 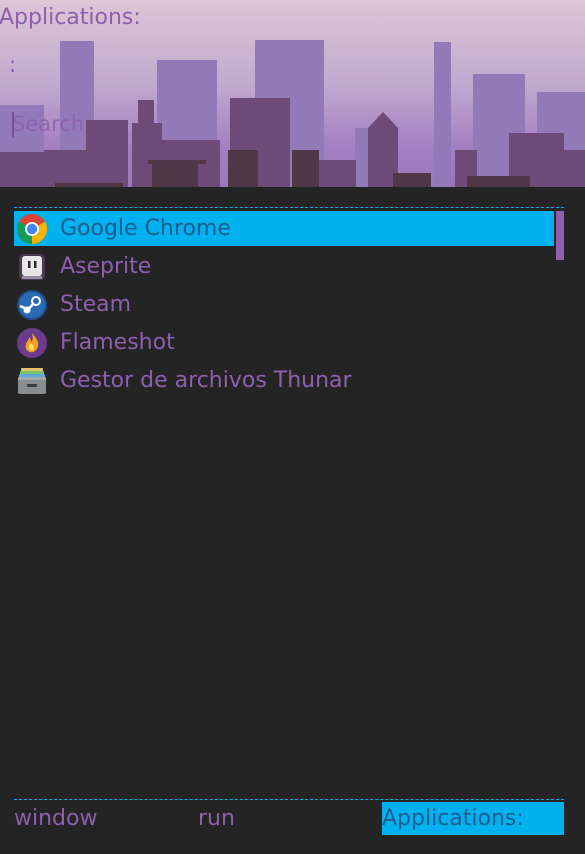 What do you see at coordinates (289, 817) in the screenshot?
I see `mode-switcher: window run Applications:` at bounding box center [289, 817].